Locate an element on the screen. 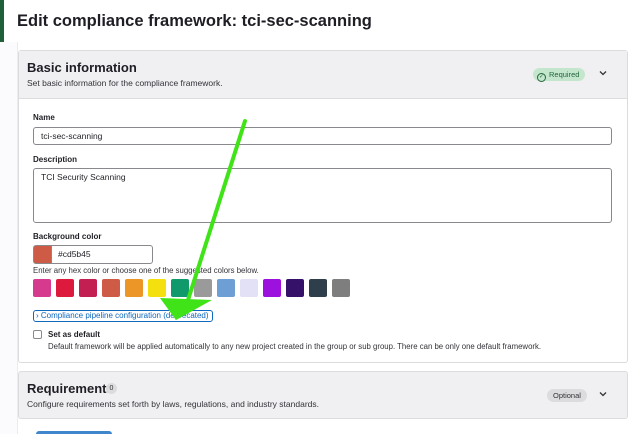 Image resolution: width=640 pixels, height=434 pixels. optional-badge: Optional is located at coordinates (567, 395).